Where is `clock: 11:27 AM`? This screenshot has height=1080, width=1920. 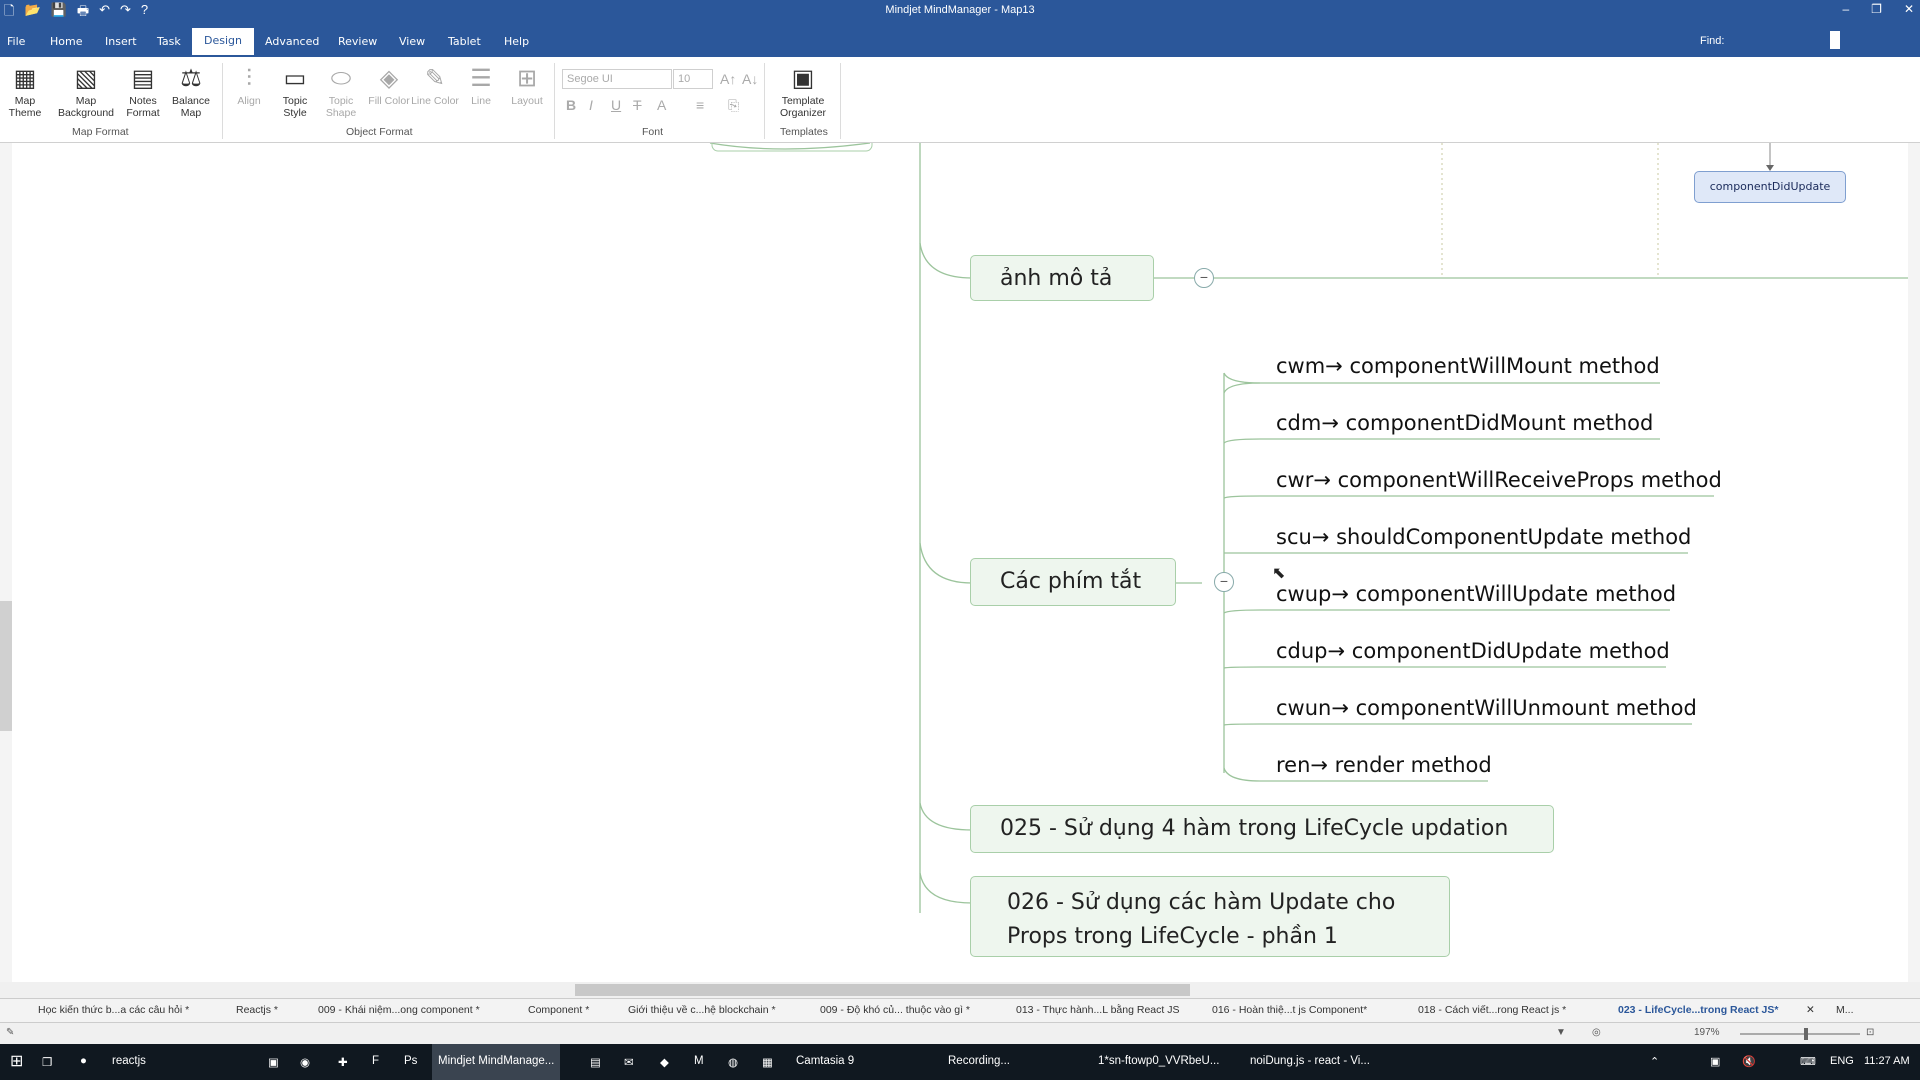
clock: 11:27 AM is located at coordinates (1887, 1061).